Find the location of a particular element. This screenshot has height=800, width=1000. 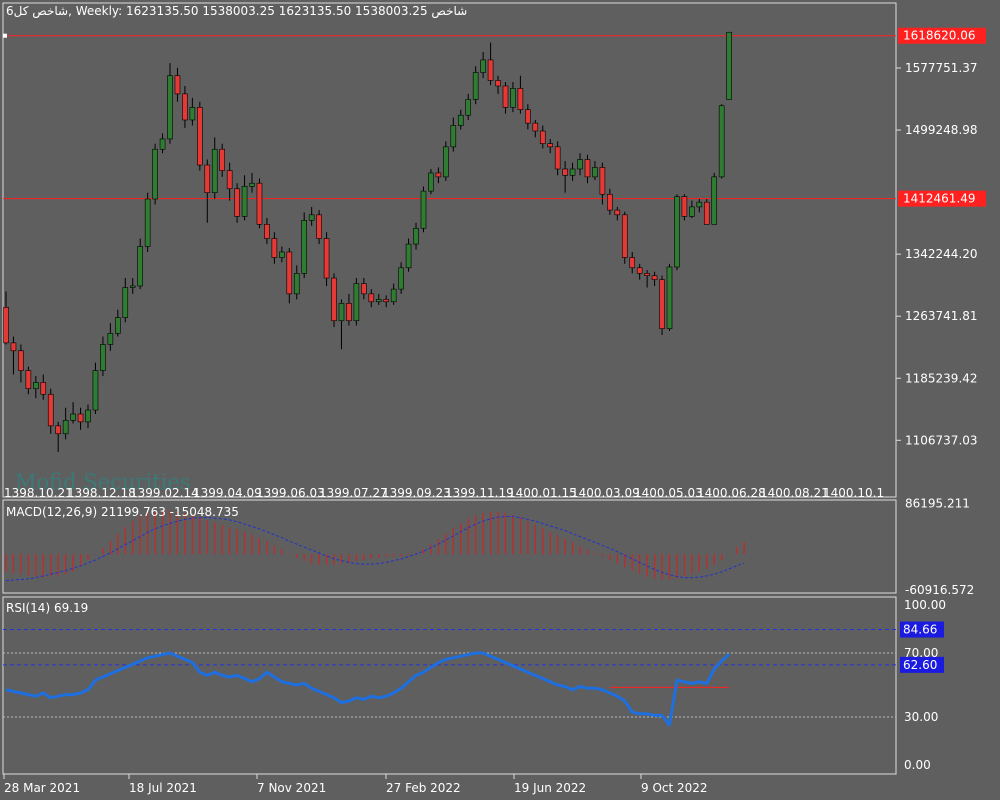

x-tick-label: 9 Oct 2022 is located at coordinates (674, 788).